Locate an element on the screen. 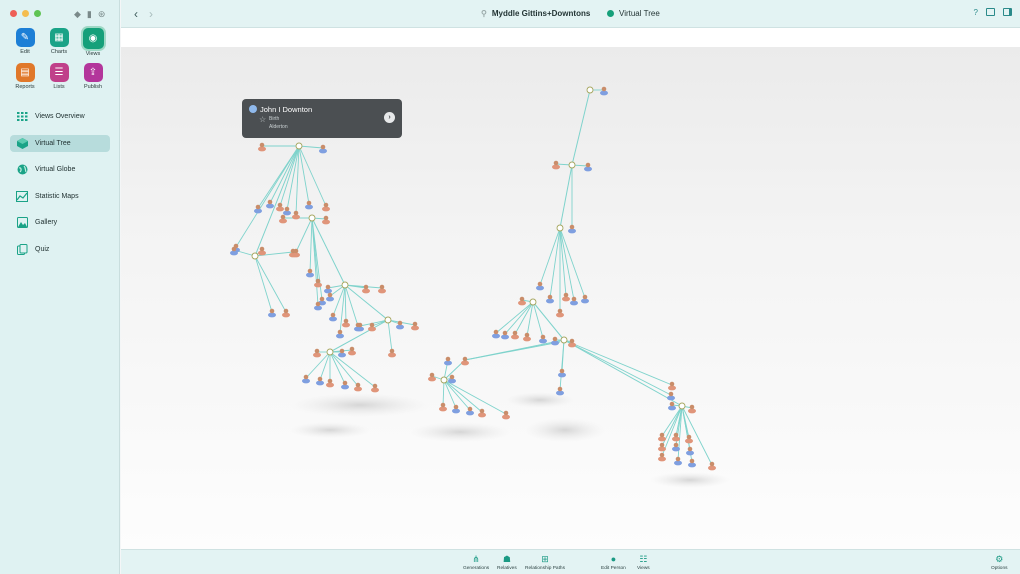 The width and height of the screenshot is (1020, 574). views-app-button: ◉ Views is located at coordinates (93, 42).